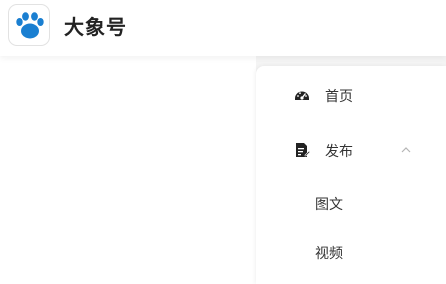  What do you see at coordinates (302, 95) in the screenshot?
I see `dashboard-icon` at bounding box center [302, 95].